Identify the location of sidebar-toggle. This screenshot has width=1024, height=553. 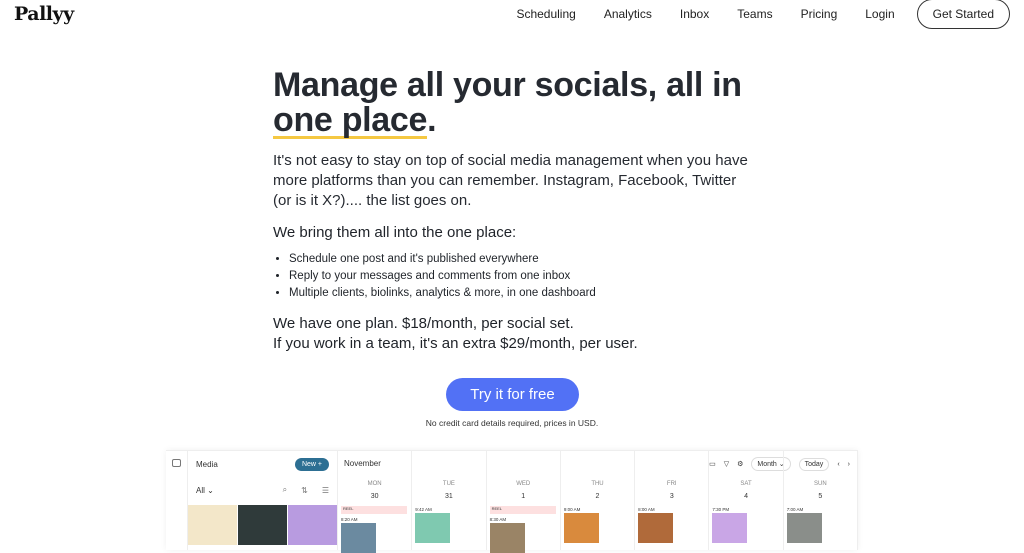
(177, 500).